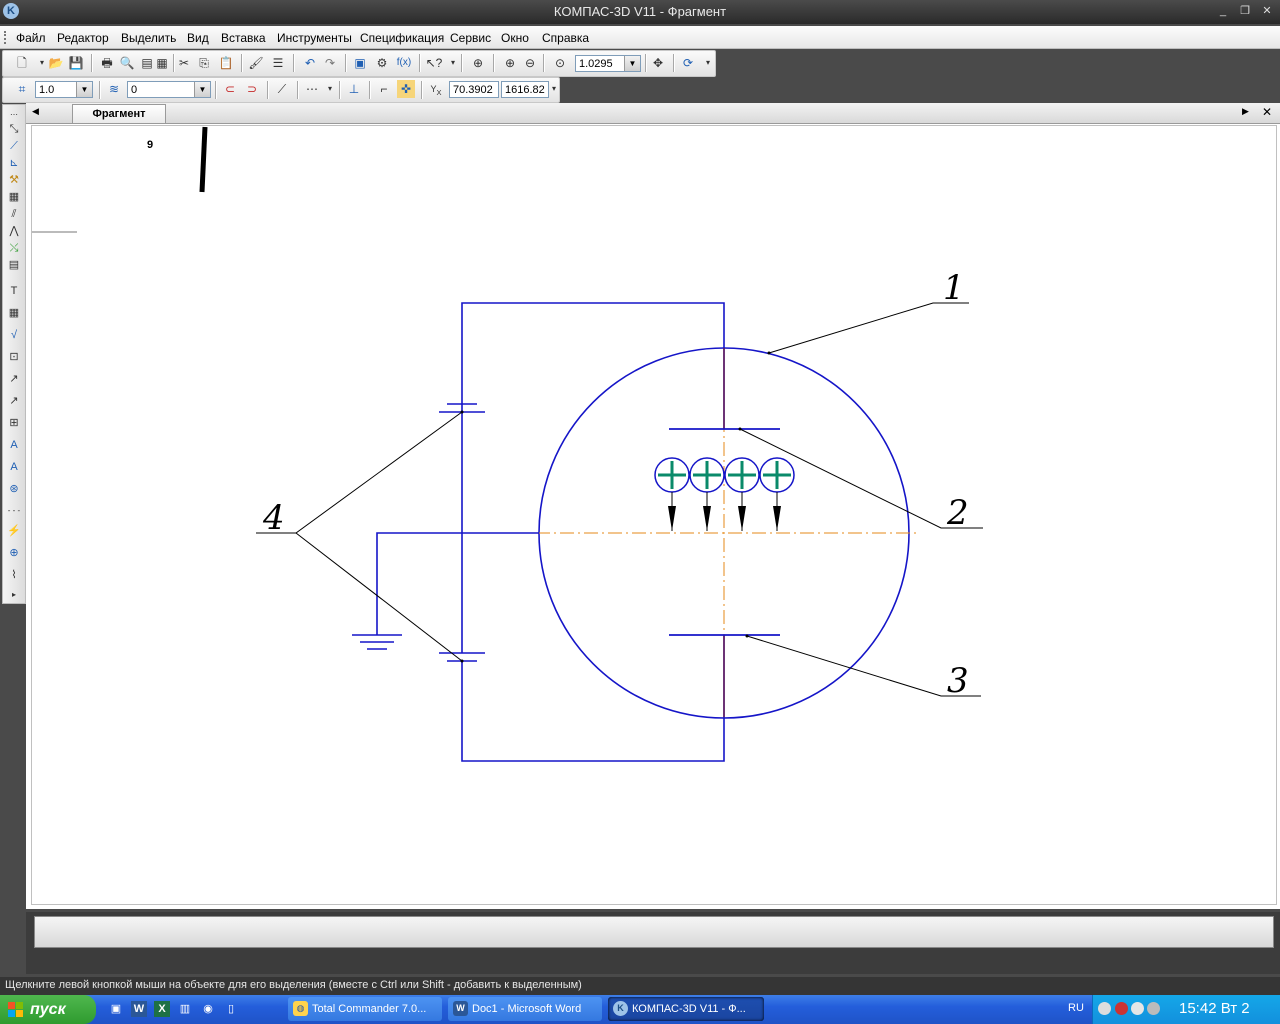 Image resolution: width=1280 pixels, height=1024 pixels. Describe the element at coordinates (35, 111) in the screenshot. I see `tab-scroll-left-icon: ◀` at that location.